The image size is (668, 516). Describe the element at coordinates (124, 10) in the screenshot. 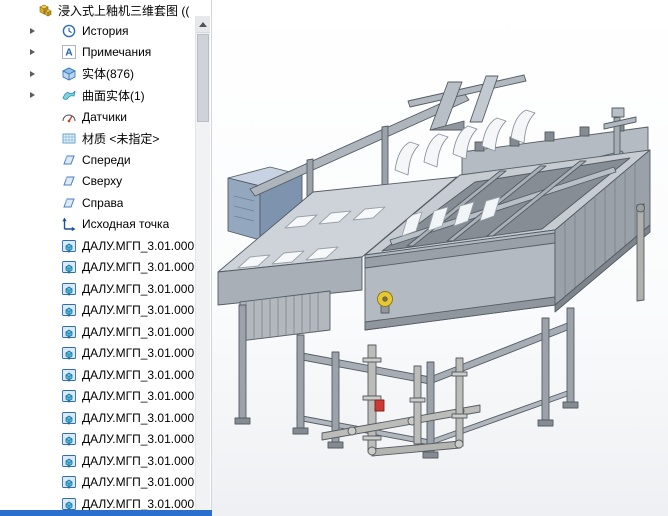

I see `tree-root-label: 浸入式上釉机三维套图 ((` at that location.